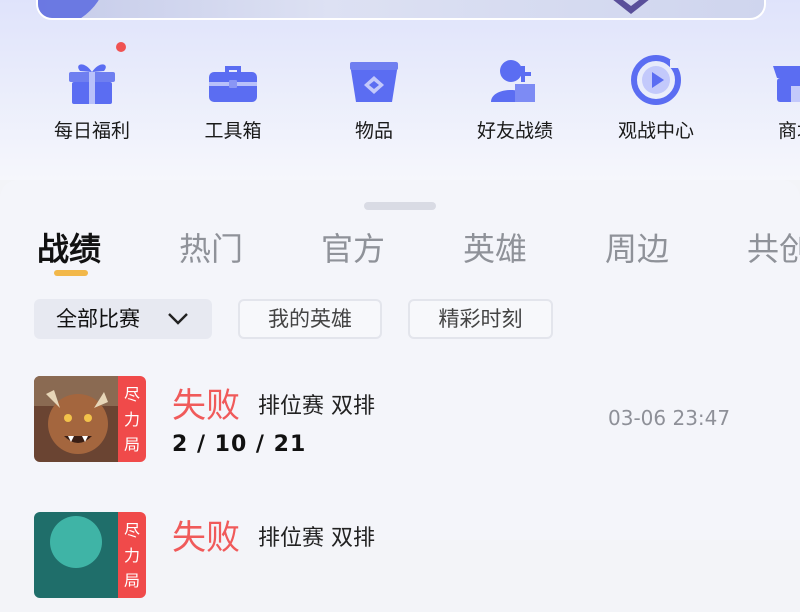  I want to click on active-tab-indicator, so click(71, 273).